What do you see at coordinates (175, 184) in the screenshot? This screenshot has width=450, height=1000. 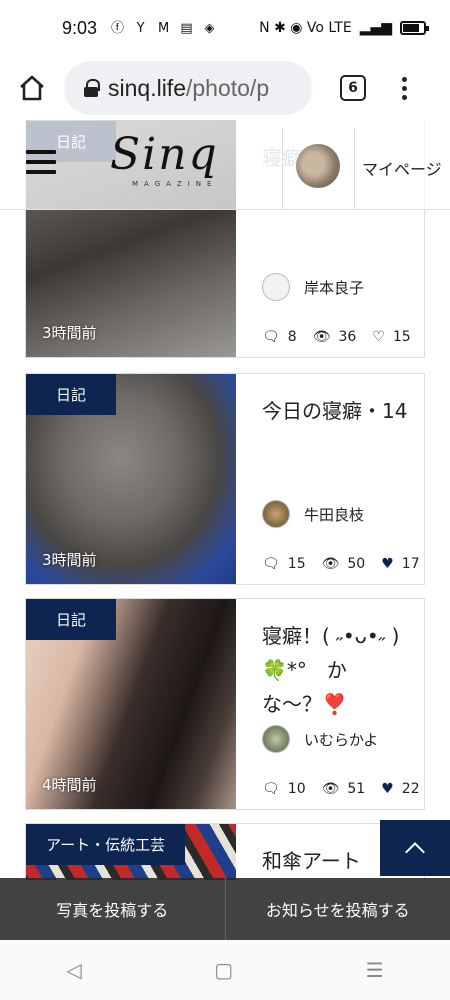 I see `logo-subtitle: MAGAZINE` at bounding box center [175, 184].